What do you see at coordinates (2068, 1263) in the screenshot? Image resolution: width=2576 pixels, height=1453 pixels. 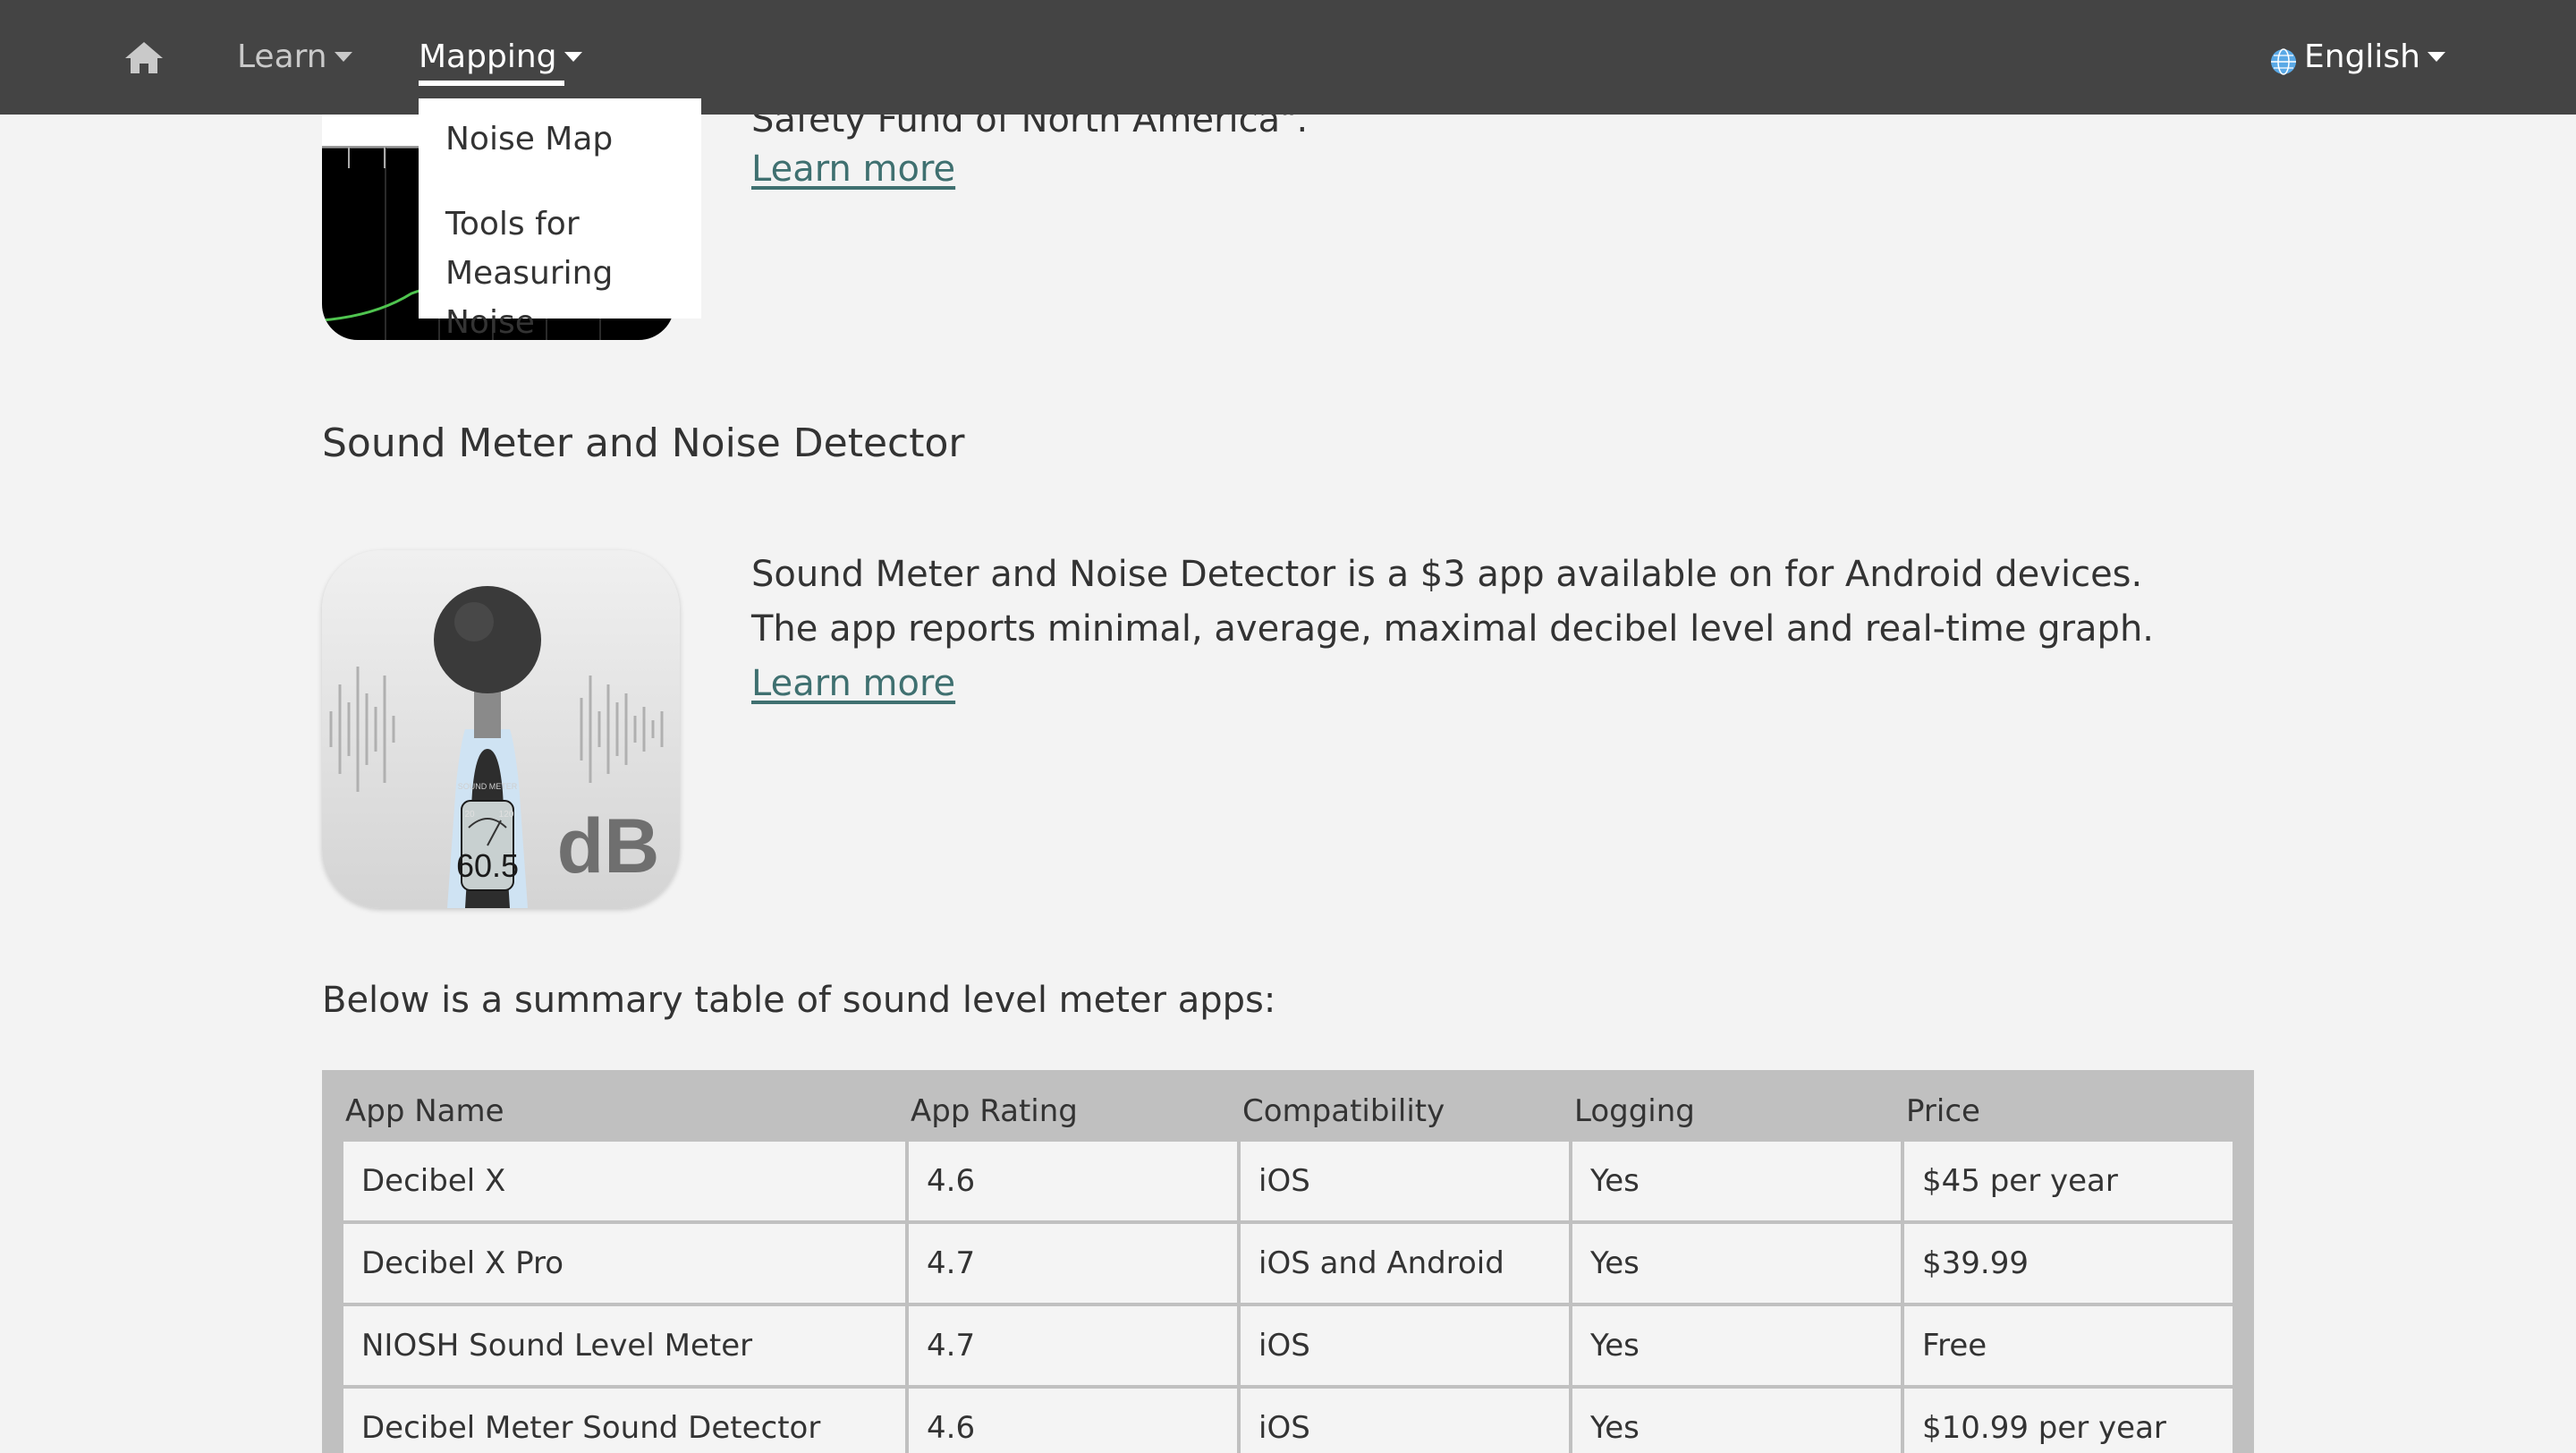 I see `table-cell: $39.99` at bounding box center [2068, 1263].